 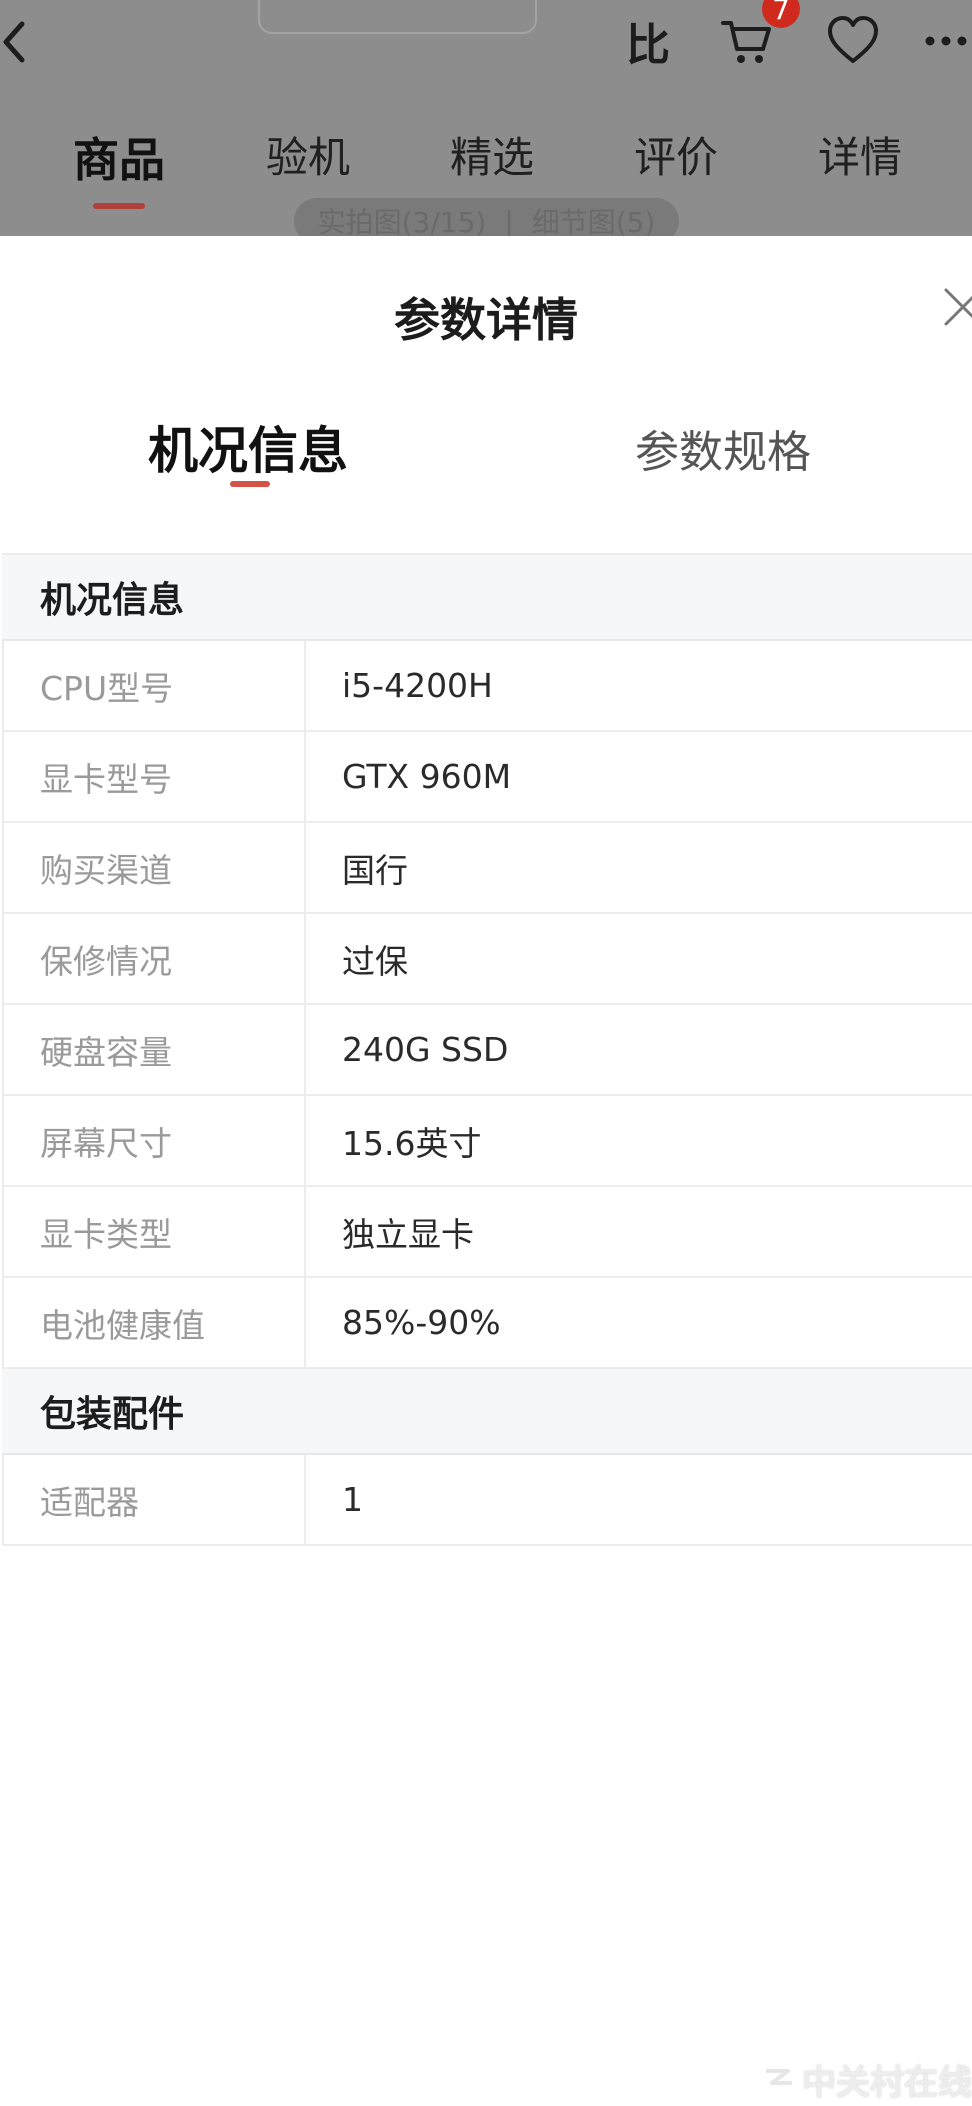 I want to click on row-label: CPU型号, so click(x=155, y=685).